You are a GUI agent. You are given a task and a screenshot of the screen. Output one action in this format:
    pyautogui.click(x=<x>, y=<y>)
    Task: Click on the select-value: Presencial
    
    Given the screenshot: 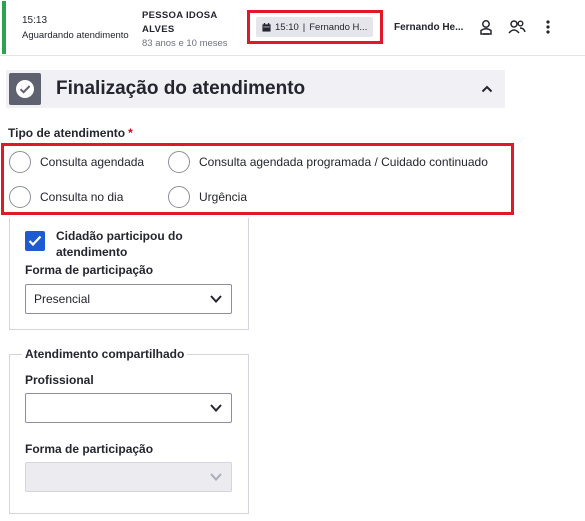 What is the action you would take?
    pyautogui.click(x=62, y=299)
    